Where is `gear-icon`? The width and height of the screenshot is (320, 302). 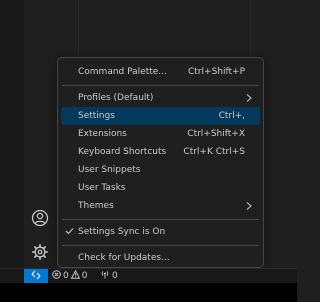 gear-icon is located at coordinates (40, 252).